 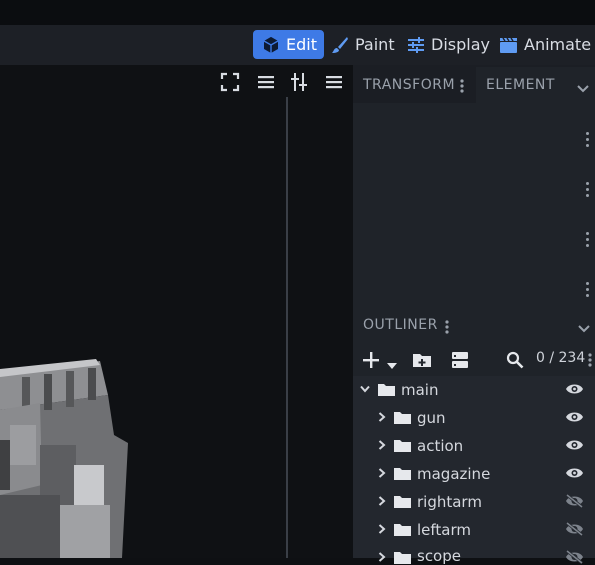 What do you see at coordinates (375, 44) in the screenshot?
I see `mode-paint-label: Paint` at bounding box center [375, 44].